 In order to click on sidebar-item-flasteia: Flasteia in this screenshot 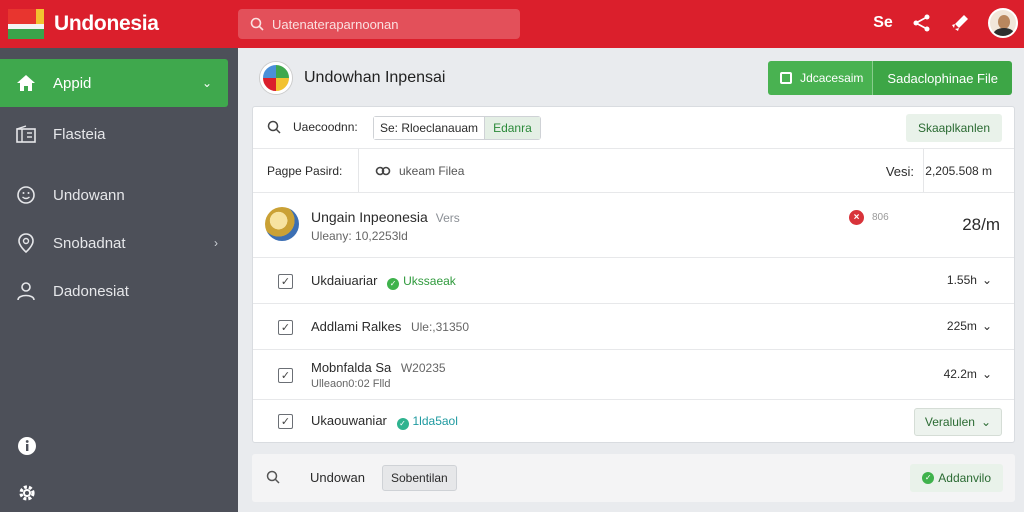, I will do `click(119, 134)`.